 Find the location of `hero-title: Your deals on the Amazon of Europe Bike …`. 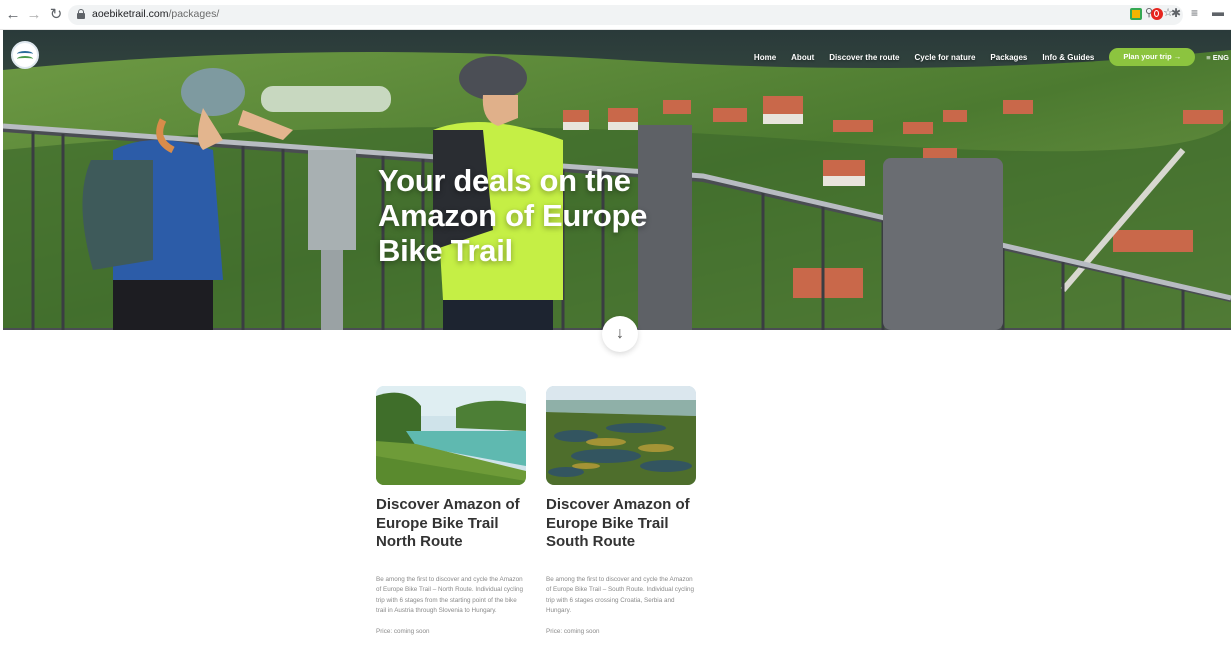

hero-title: Your deals on the Amazon of Europe Bike … is located at coordinates (513, 215).